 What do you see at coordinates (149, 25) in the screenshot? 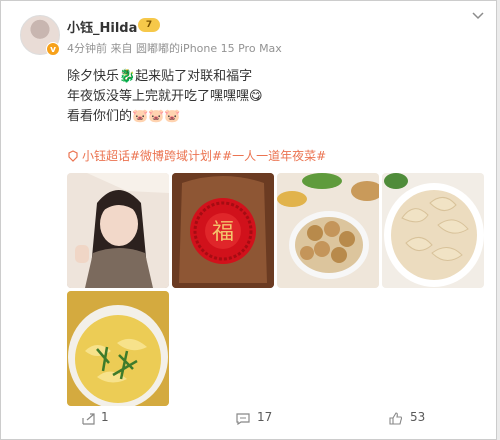
I see `level-badge: 7` at bounding box center [149, 25].